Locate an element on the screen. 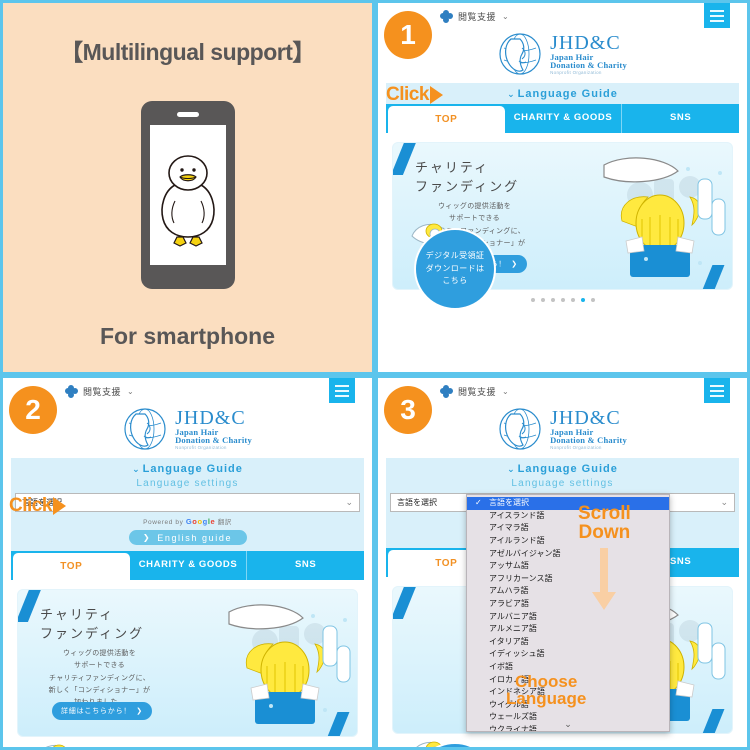  english-guide-label: English guide is located at coordinates (195, 537).